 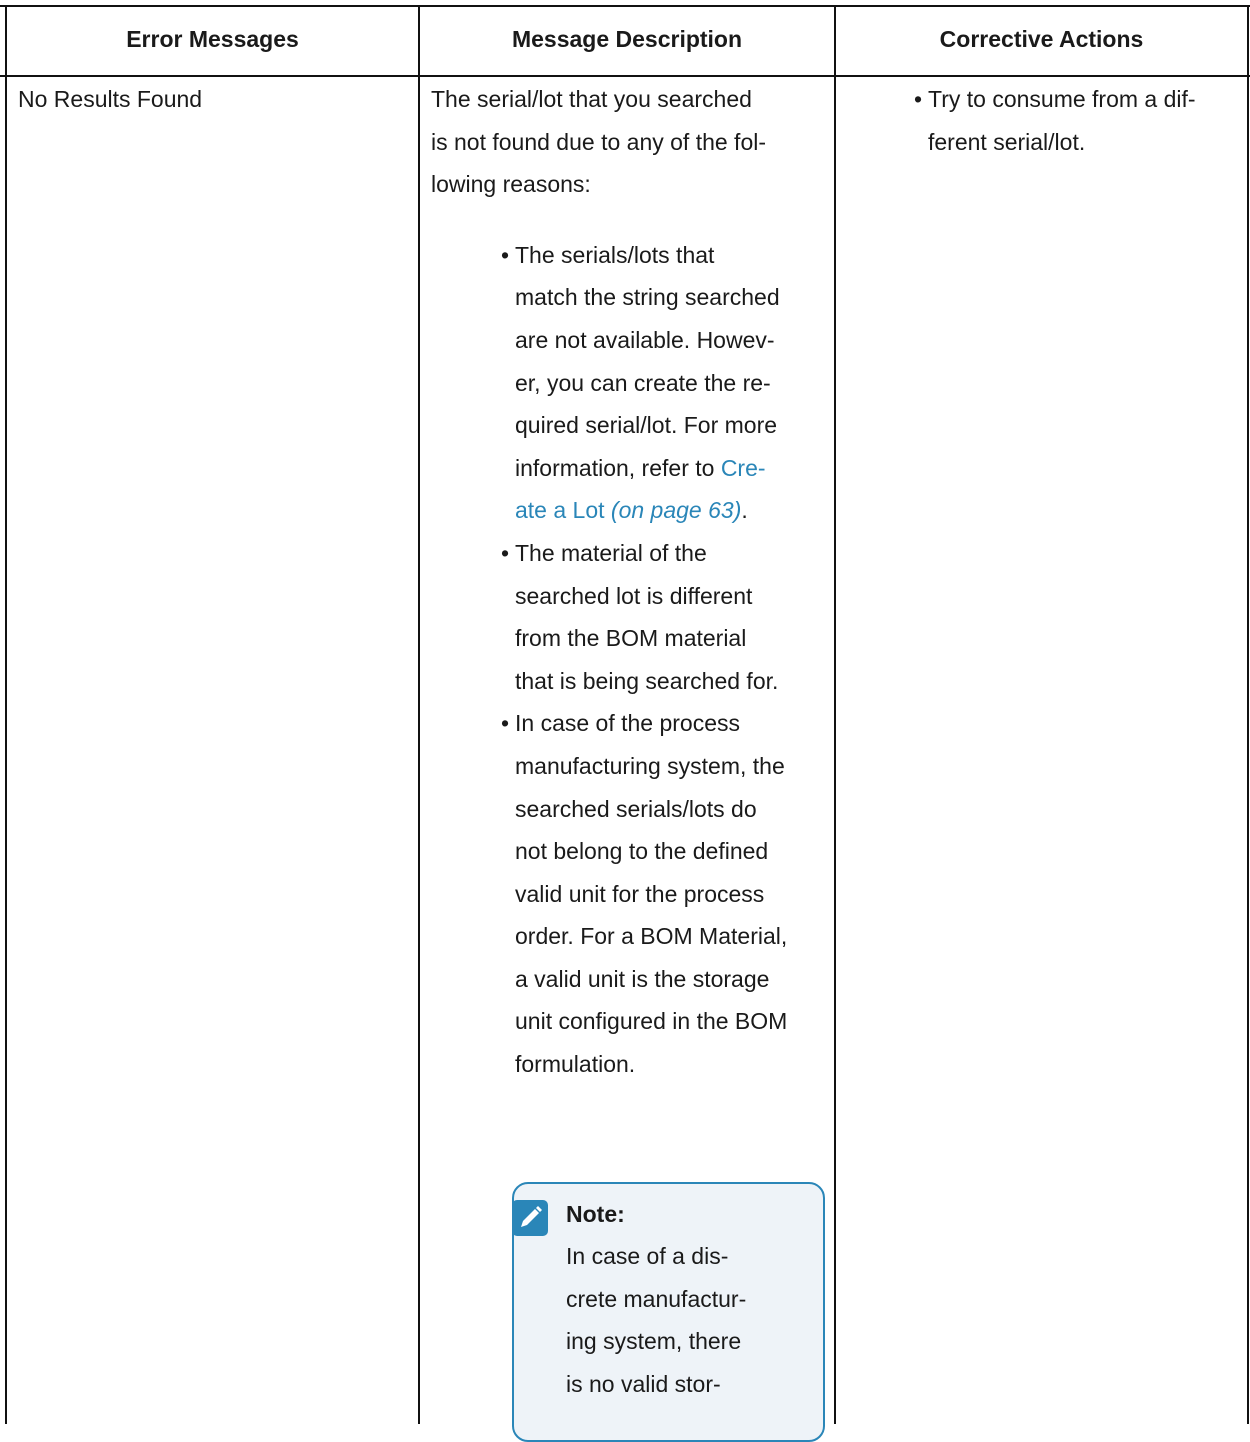 What do you see at coordinates (643, 1383) in the screenshot?
I see `note-line: is no valid stor-` at bounding box center [643, 1383].